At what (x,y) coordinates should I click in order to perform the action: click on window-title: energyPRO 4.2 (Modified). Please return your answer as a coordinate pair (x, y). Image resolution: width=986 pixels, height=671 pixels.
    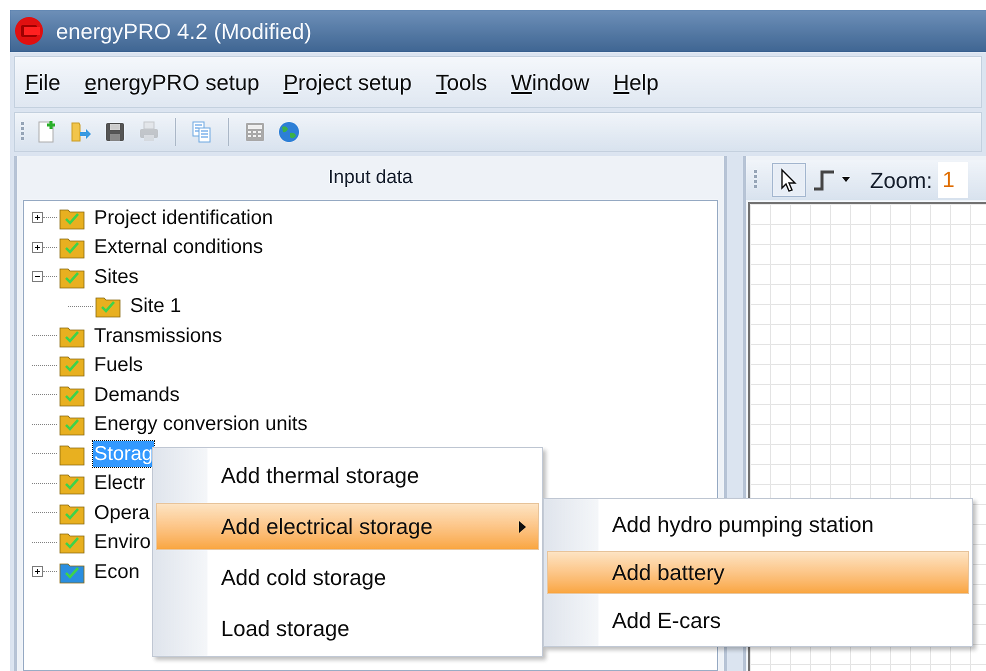
    Looking at the image, I should click on (184, 32).